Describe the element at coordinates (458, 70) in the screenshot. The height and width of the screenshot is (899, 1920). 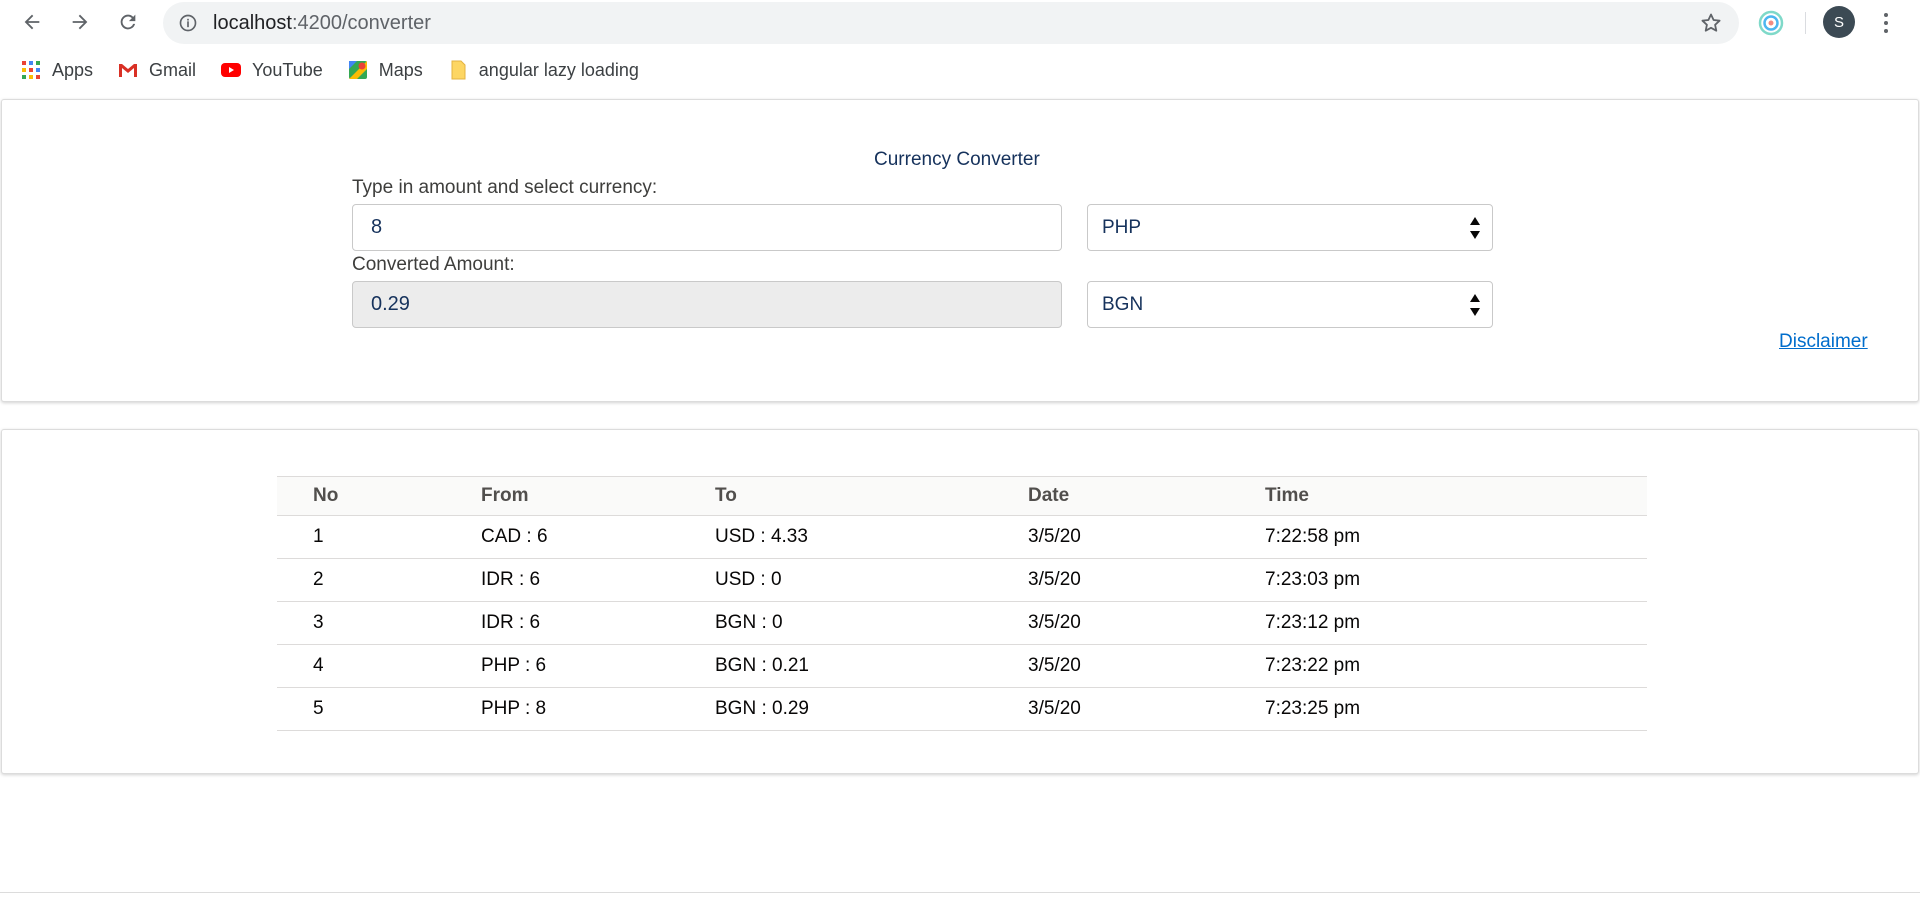
I see `bookmark-folder-icon` at that location.